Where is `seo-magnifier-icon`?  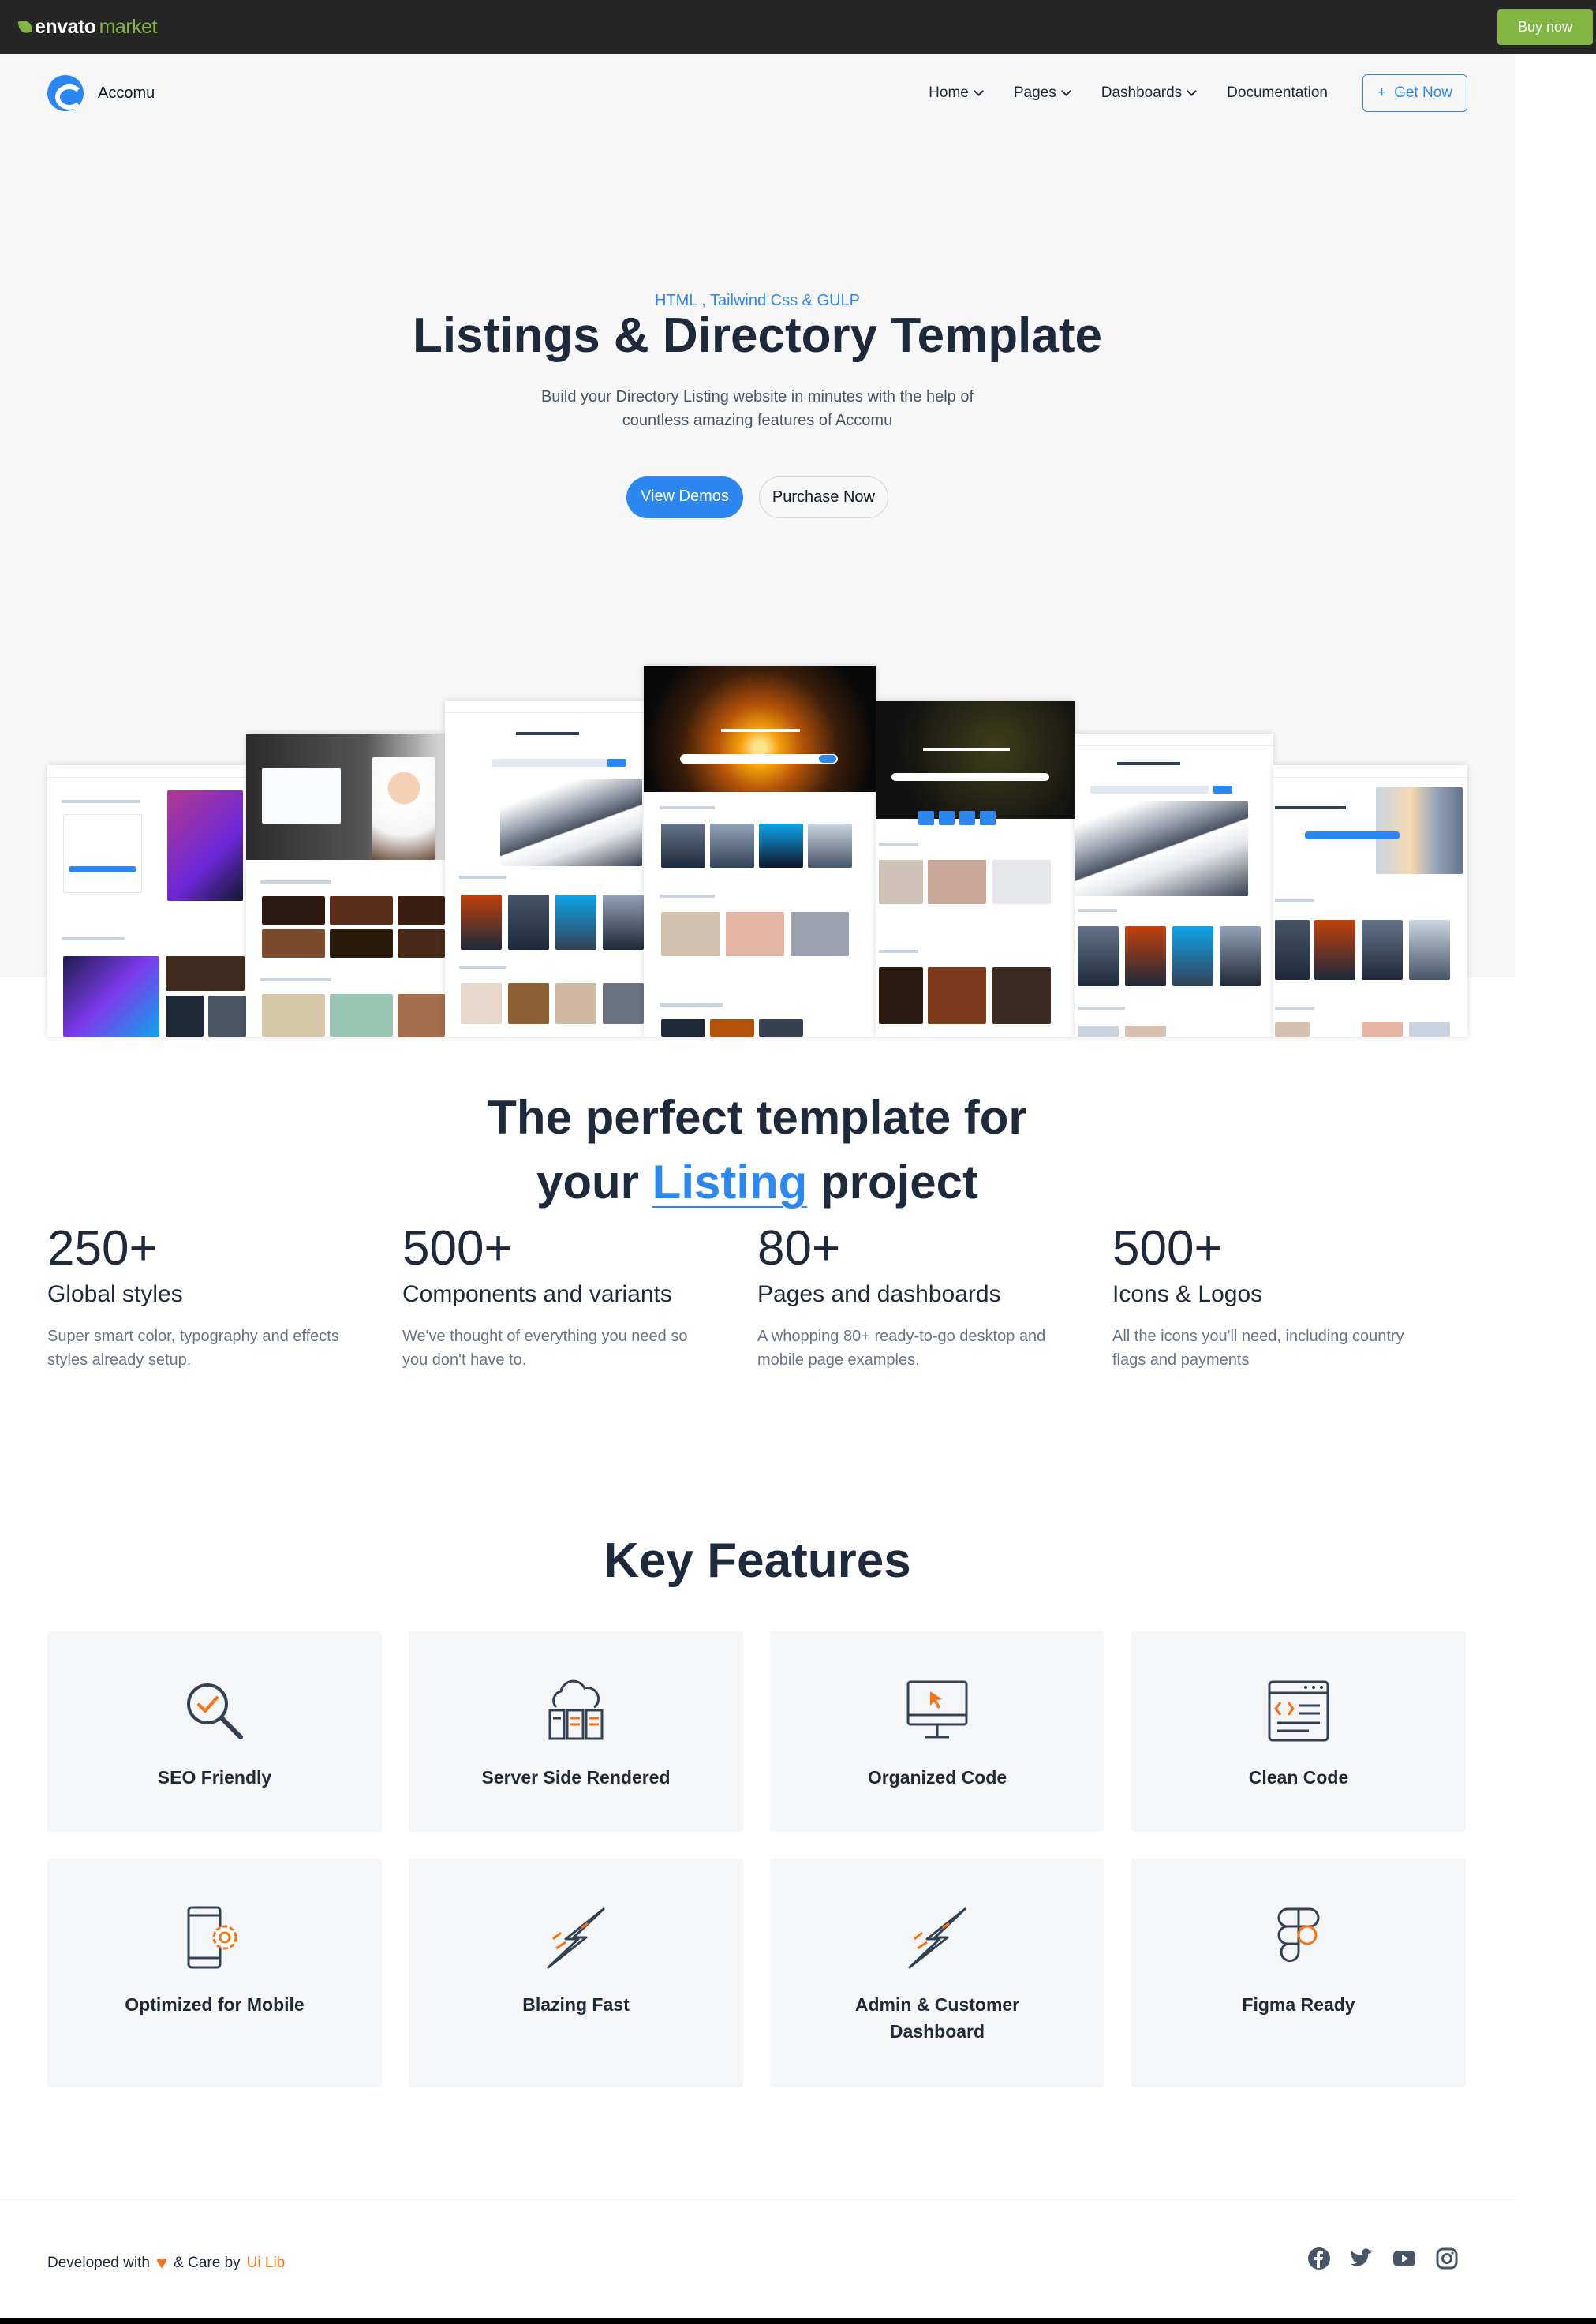 seo-magnifier-icon is located at coordinates (215, 1711).